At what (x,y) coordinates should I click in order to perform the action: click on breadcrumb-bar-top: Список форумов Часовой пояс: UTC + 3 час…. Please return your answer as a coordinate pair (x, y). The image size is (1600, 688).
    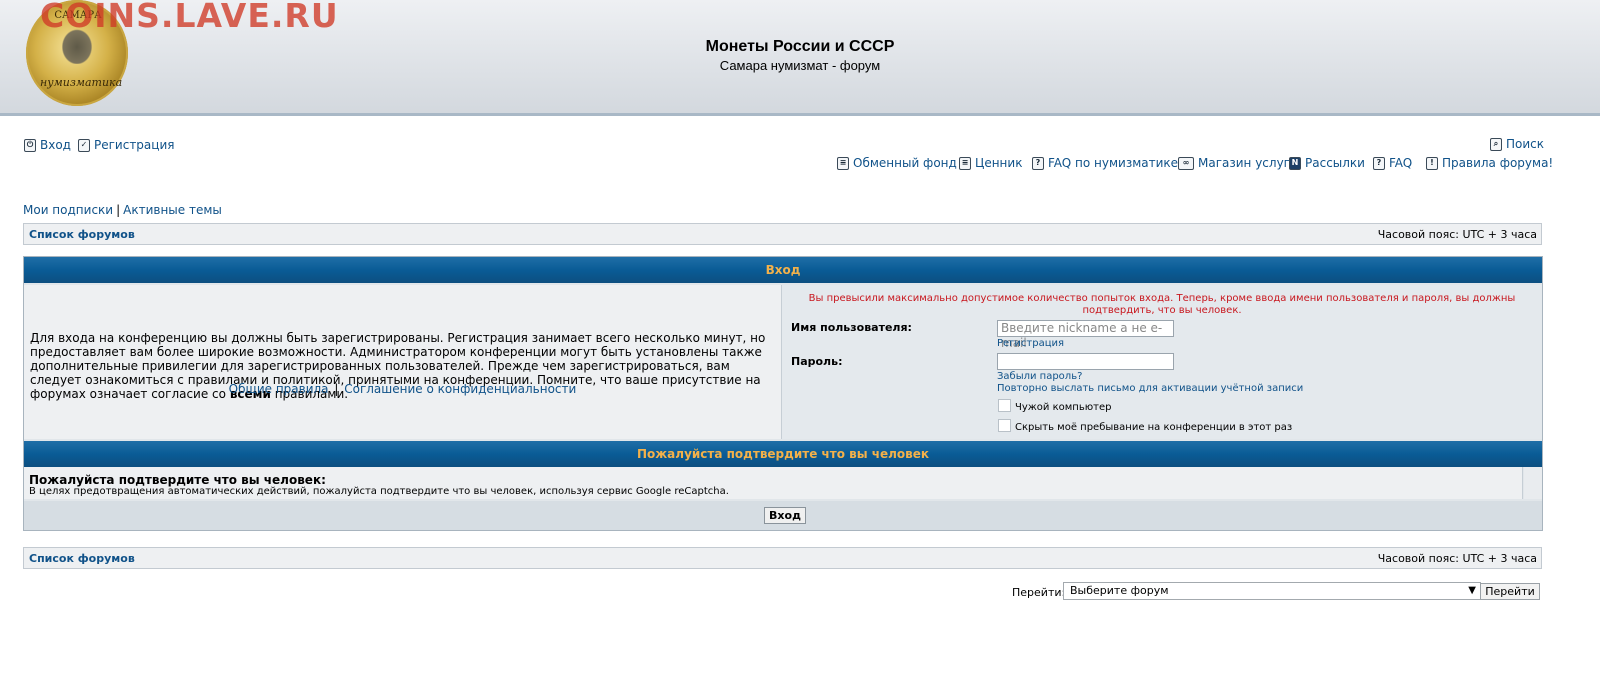
    Looking at the image, I should click on (782, 234).